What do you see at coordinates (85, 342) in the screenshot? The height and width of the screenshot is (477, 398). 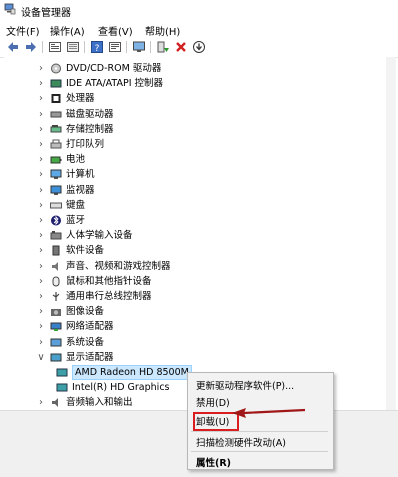 I see `tree-node-label: 系统设备` at bounding box center [85, 342].